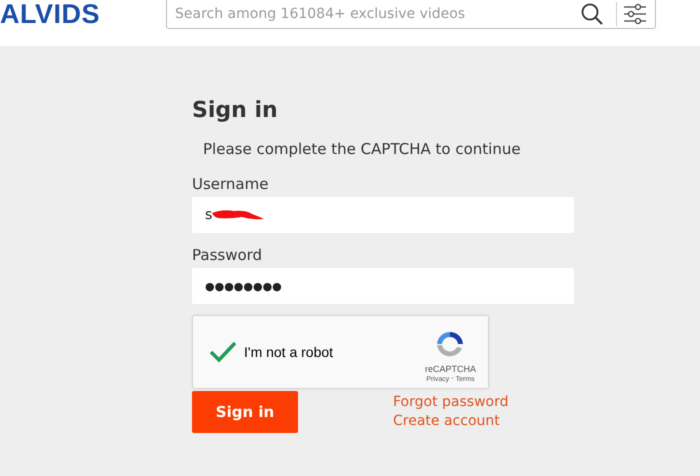  What do you see at coordinates (383, 215) in the screenshot?
I see `input-field: s` at bounding box center [383, 215].